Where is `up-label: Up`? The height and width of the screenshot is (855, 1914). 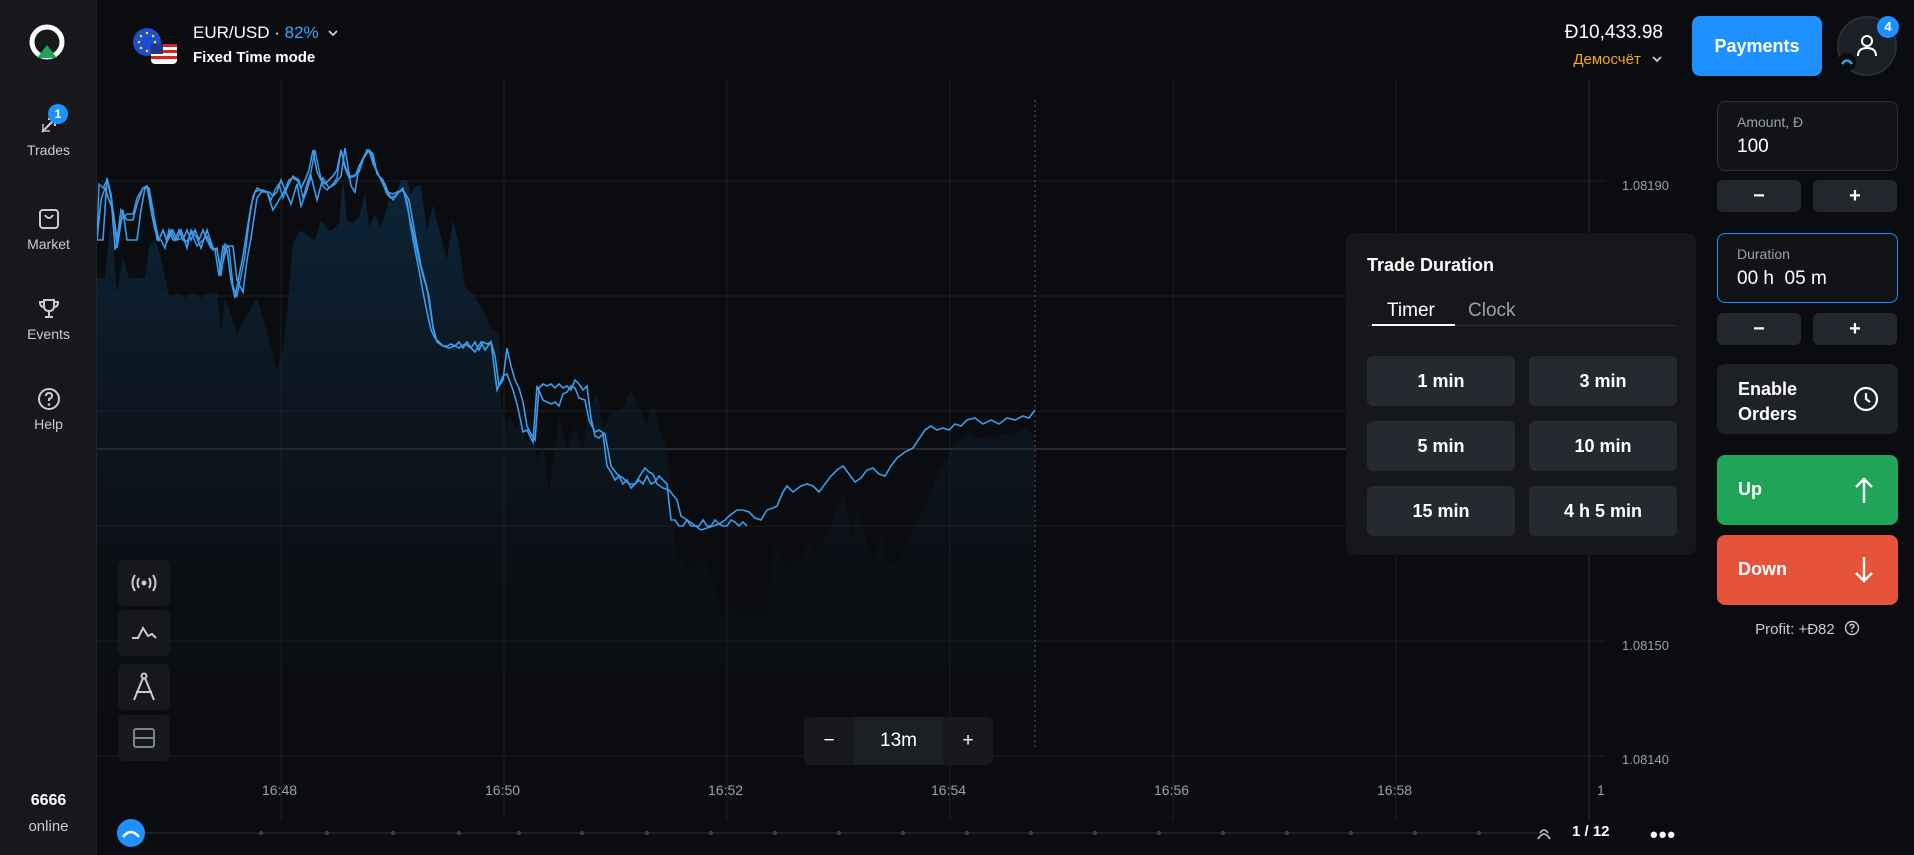 up-label: Up is located at coordinates (1750, 489).